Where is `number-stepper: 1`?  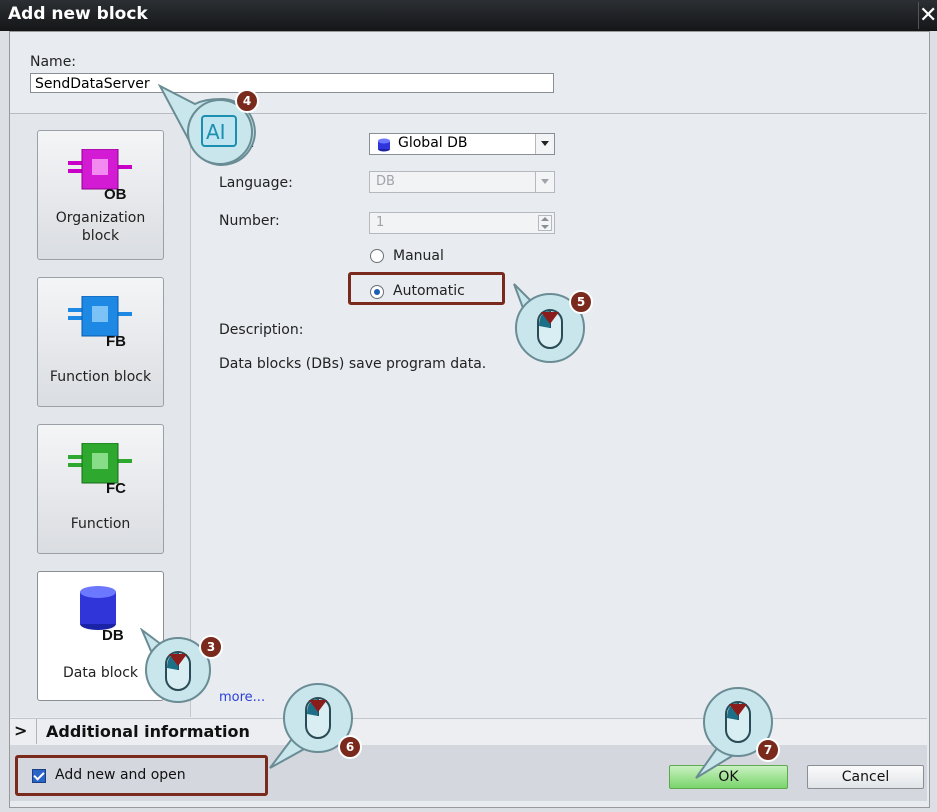
number-stepper: 1 is located at coordinates (462, 223).